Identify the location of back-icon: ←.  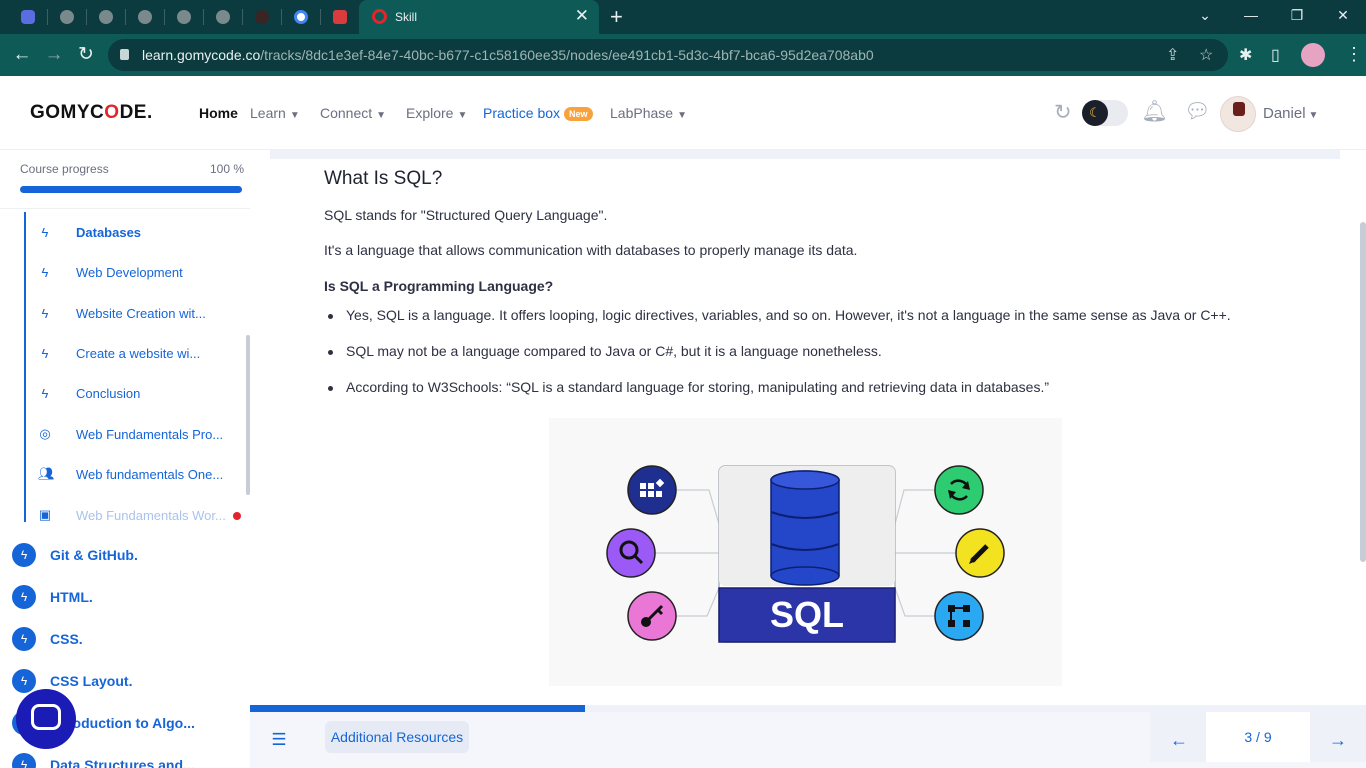
(22, 55).